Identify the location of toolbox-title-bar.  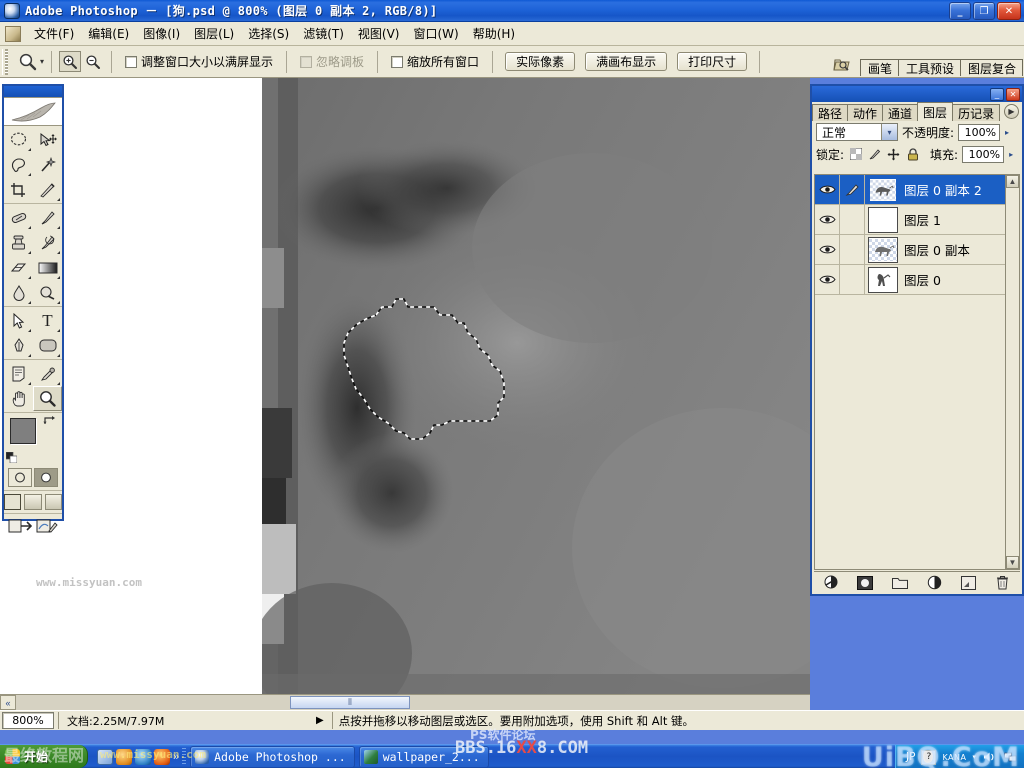
(33, 92).